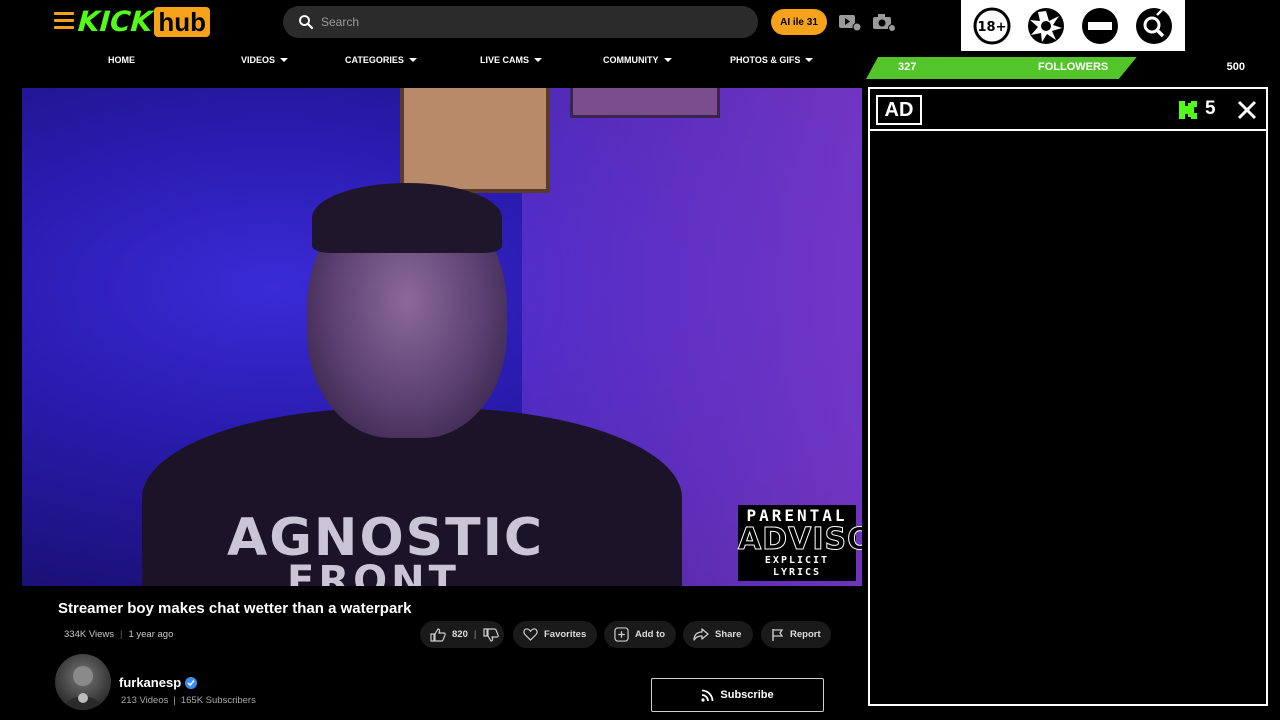  I want to click on top-header: KICK hub AI ile 31 18+, so click(640, 25).